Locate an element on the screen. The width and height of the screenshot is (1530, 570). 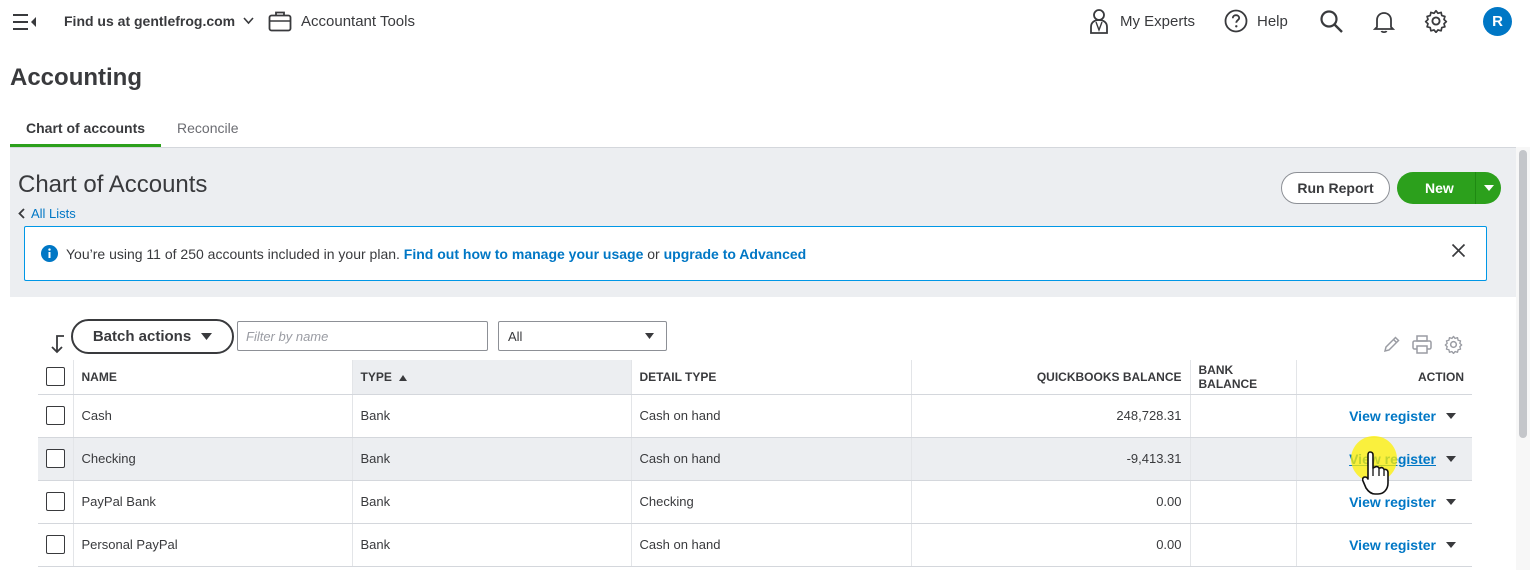
select-all-checkbox is located at coordinates (55, 377).